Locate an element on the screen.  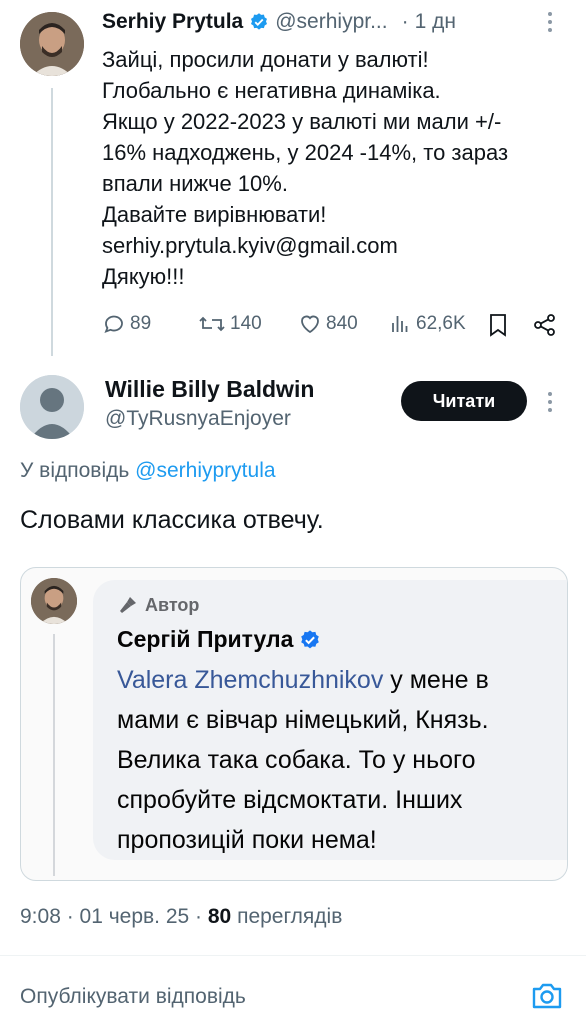
repost-icon is located at coordinates (212, 324).